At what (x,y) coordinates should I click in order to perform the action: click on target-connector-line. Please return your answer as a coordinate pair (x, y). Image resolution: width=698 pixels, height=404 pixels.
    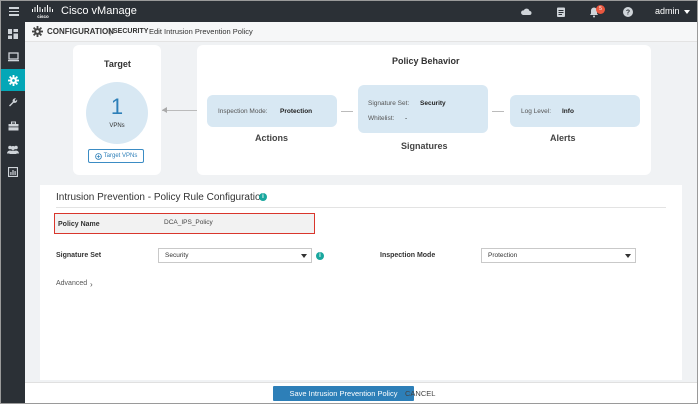
    Looking at the image, I should click on (179, 110).